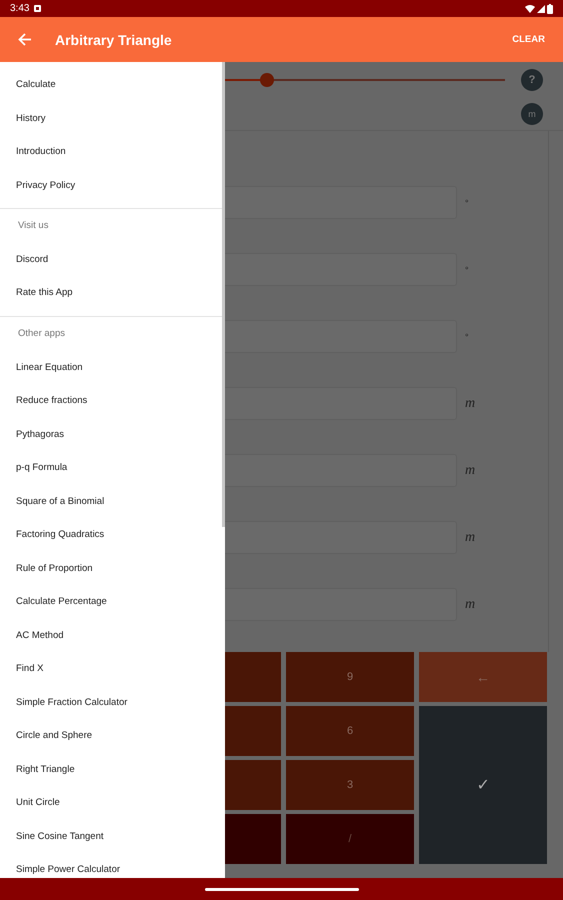 This screenshot has width=563, height=900. Describe the element at coordinates (112, 836) in the screenshot. I see `menu-item: Sine Cosine Tangent` at that location.